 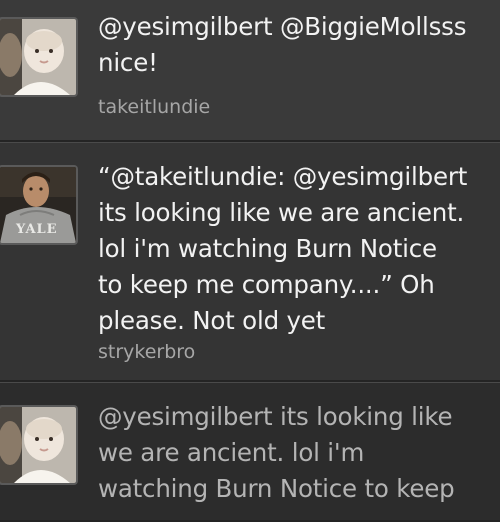 What do you see at coordinates (154, 107) in the screenshot?
I see `tweet-username: takeitlundie` at bounding box center [154, 107].